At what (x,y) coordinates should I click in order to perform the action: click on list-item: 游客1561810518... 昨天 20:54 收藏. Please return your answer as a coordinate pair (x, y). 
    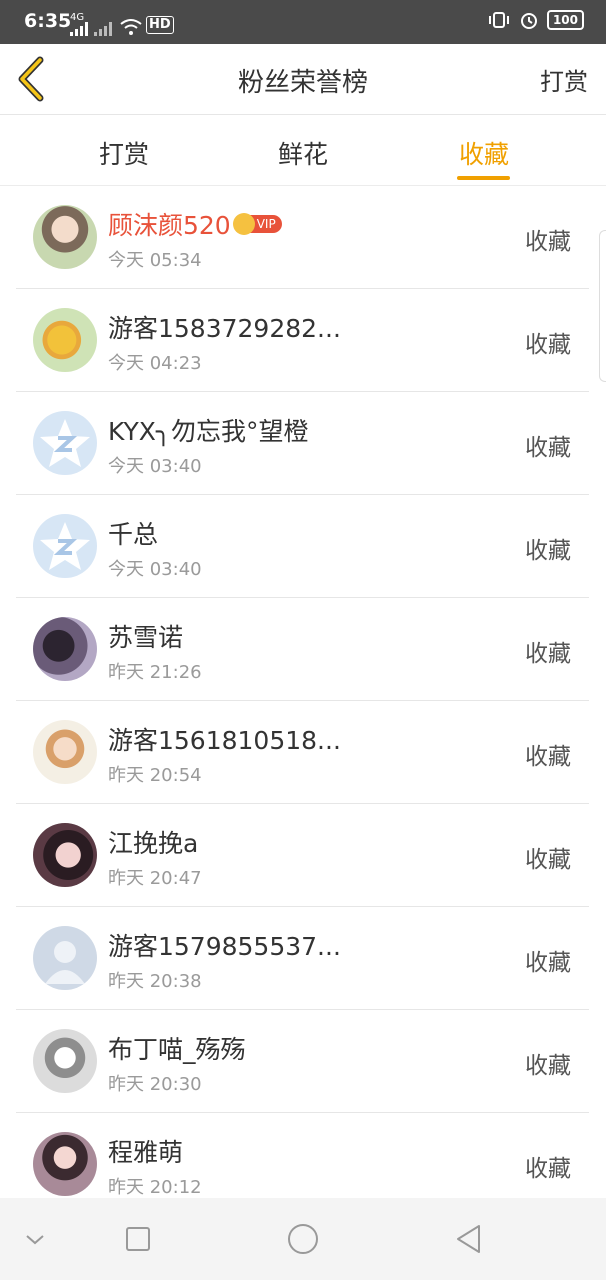
    Looking at the image, I should click on (302, 752).